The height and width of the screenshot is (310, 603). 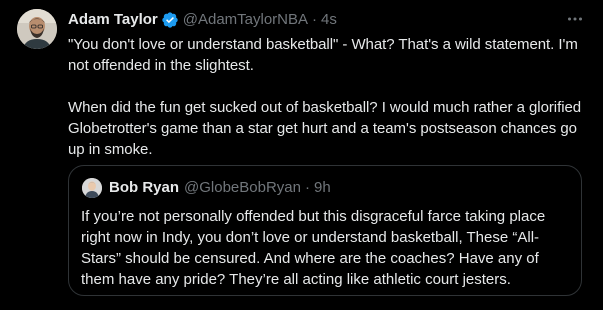 I want to click on more-options-button, so click(x=575, y=19).